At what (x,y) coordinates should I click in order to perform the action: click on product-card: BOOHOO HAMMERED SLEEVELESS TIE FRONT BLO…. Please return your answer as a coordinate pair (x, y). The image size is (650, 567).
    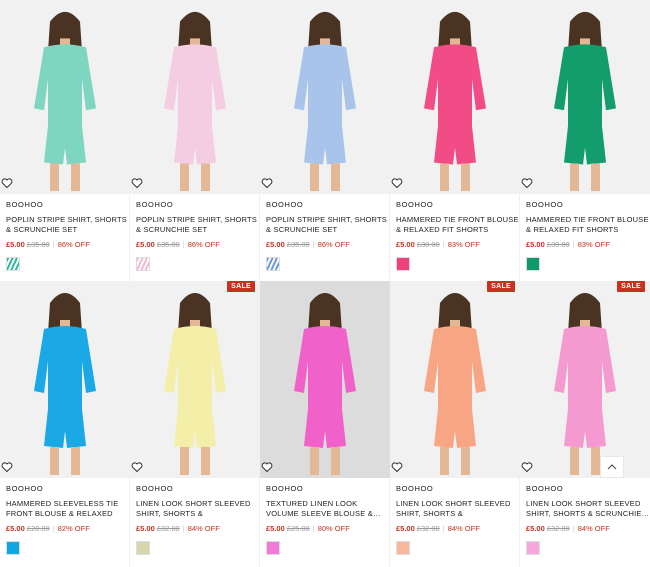
    Looking at the image, I should click on (65, 424).